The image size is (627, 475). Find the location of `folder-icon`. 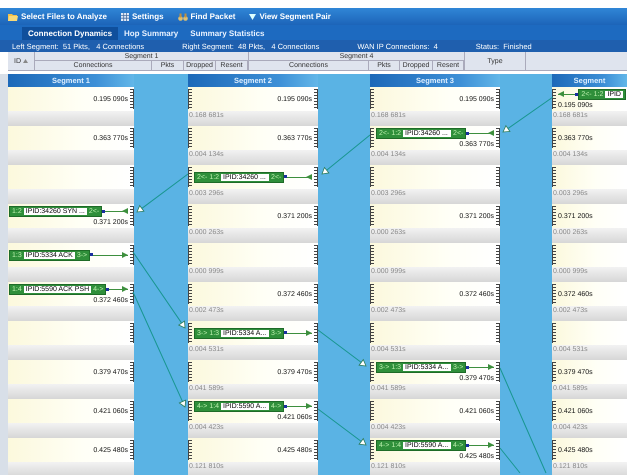

folder-icon is located at coordinates (13, 16).